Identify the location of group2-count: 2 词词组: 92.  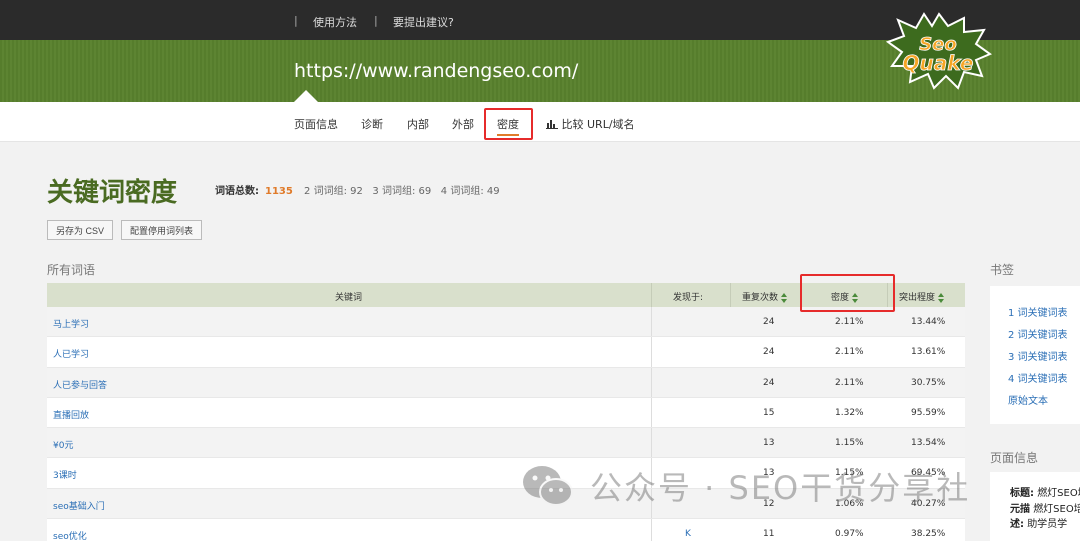
(333, 191).